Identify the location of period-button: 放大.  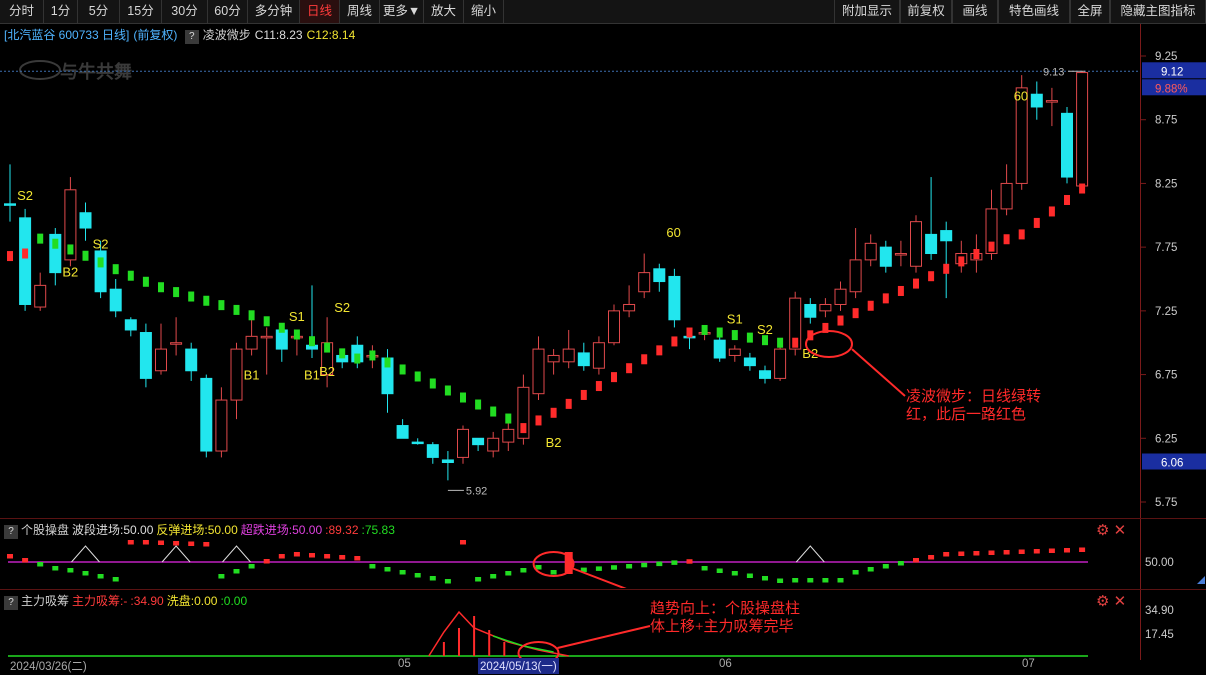
(444, 11).